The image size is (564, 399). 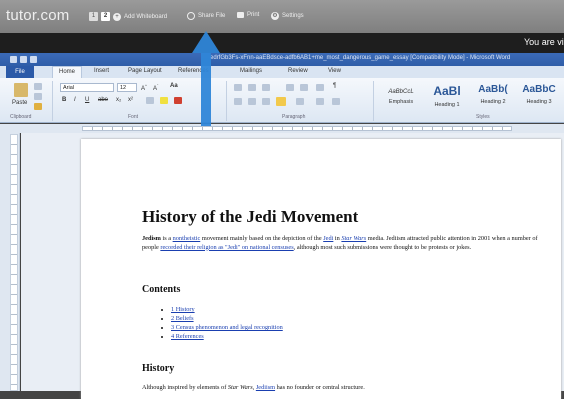 What do you see at coordinates (240, 387) in the screenshot?
I see `text-run-italic: Star Wars` at bounding box center [240, 387].